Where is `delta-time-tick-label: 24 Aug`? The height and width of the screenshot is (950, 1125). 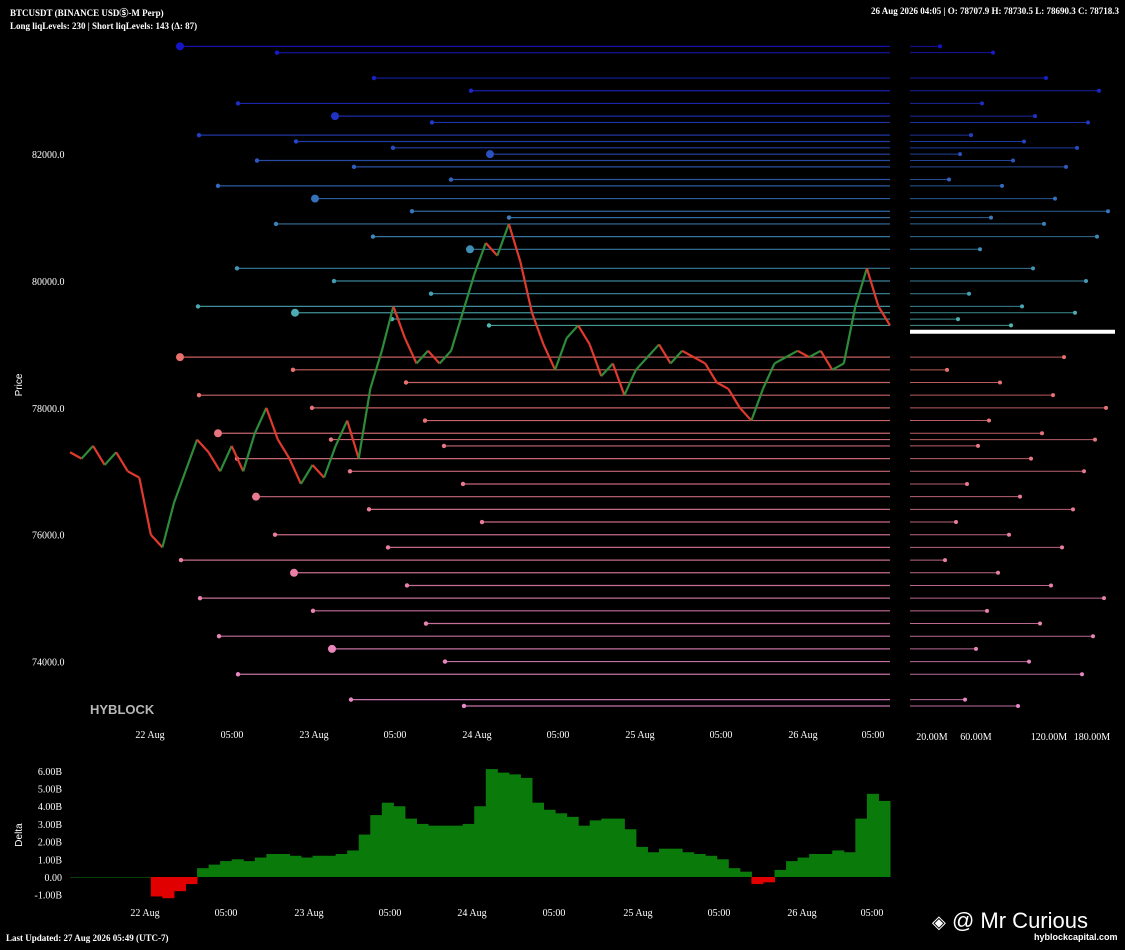 delta-time-tick-label: 24 Aug is located at coordinates (471, 913).